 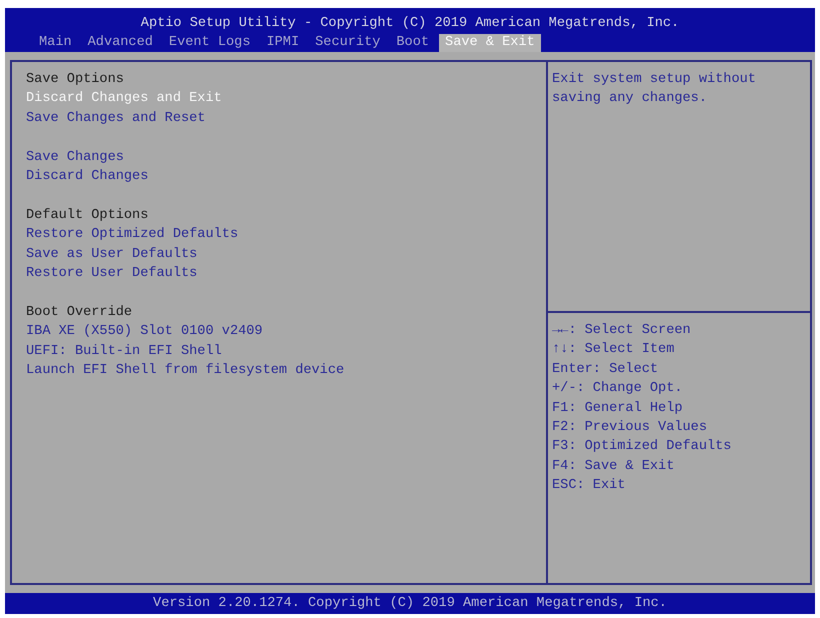 What do you see at coordinates (124, 352) in the screenshot?
I see `menu-item: UEFI: Built-in EFI Shell` at bounding box center [124, 352].